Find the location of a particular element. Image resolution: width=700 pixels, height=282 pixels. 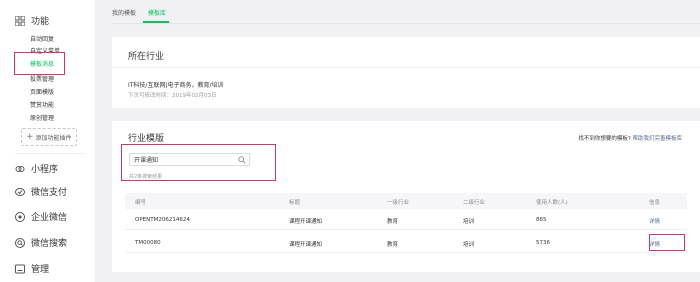

table-header: 编号 标题 一级行业 二级行业 使用人数(人) 信息 is located at coordinates (406, 201).